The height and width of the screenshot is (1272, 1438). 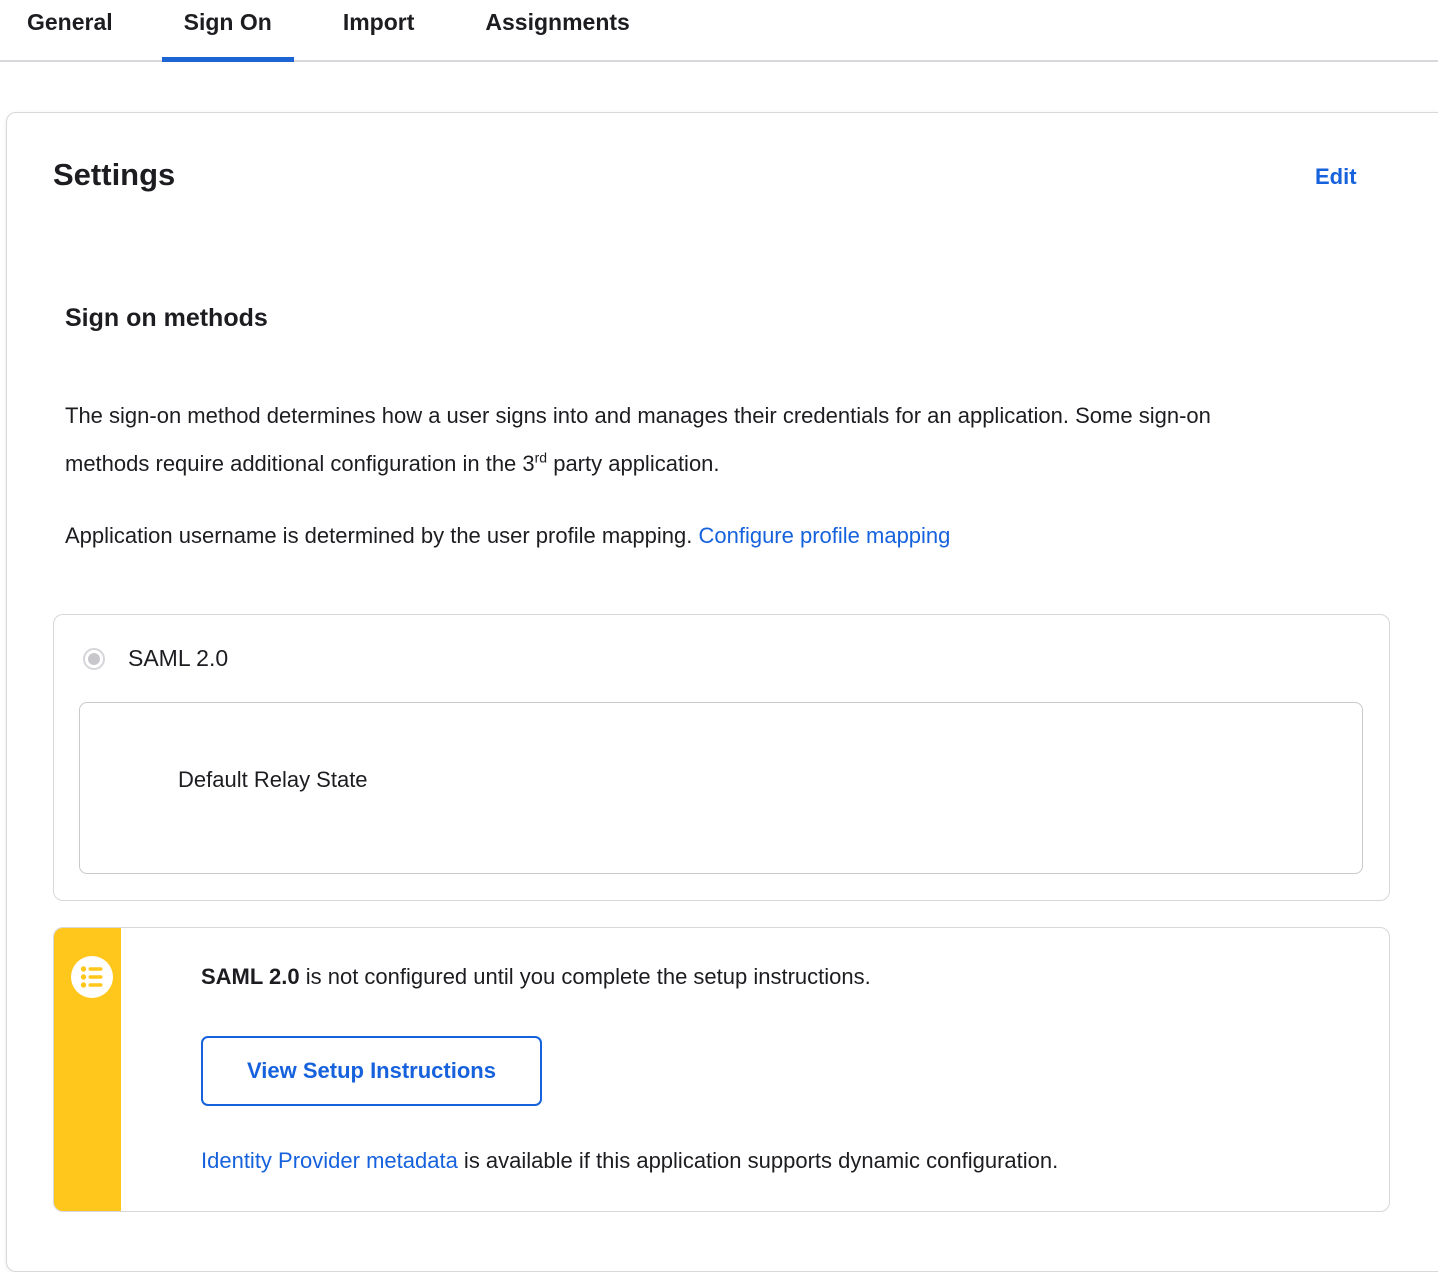 I want to click on tab-general: General, so click(x=70, y=30).